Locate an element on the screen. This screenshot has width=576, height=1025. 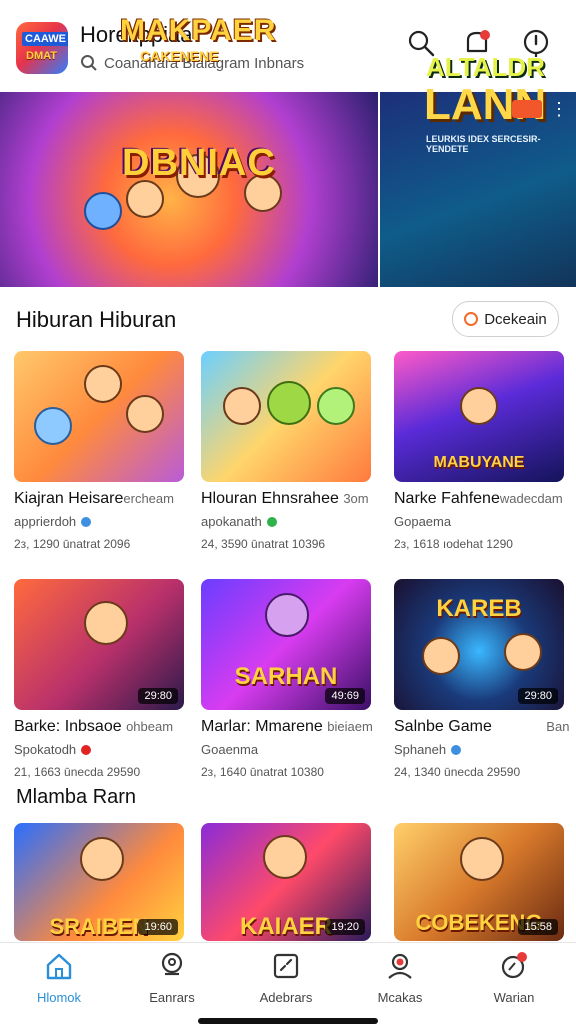
card-author: Sphaneh is located at coordinates (479, 749).